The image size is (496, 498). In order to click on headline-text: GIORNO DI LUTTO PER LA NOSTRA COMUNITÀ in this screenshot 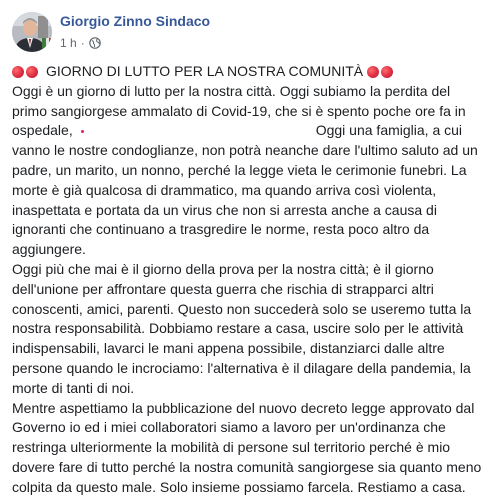, I will do `click(205, 71)`.